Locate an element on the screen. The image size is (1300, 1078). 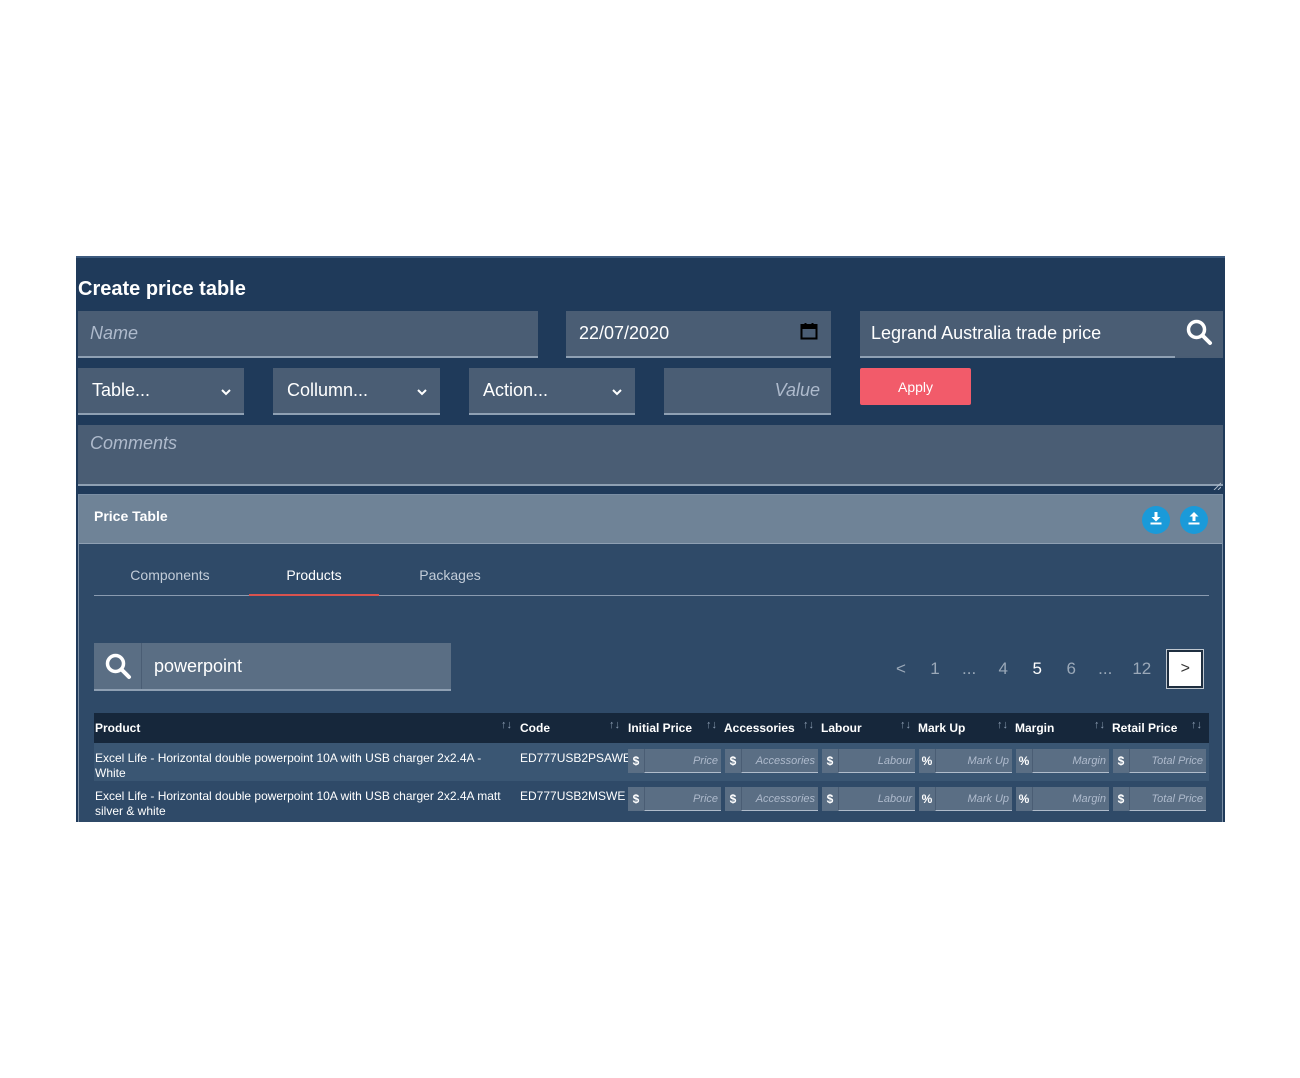
header-product: Product is located at coordinates (117, 728).